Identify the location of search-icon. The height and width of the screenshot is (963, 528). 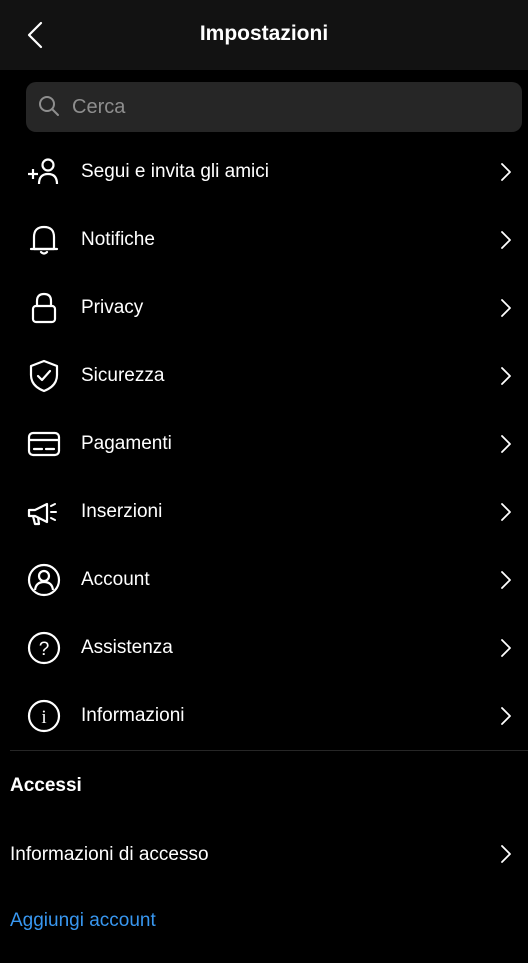
(50, 107).